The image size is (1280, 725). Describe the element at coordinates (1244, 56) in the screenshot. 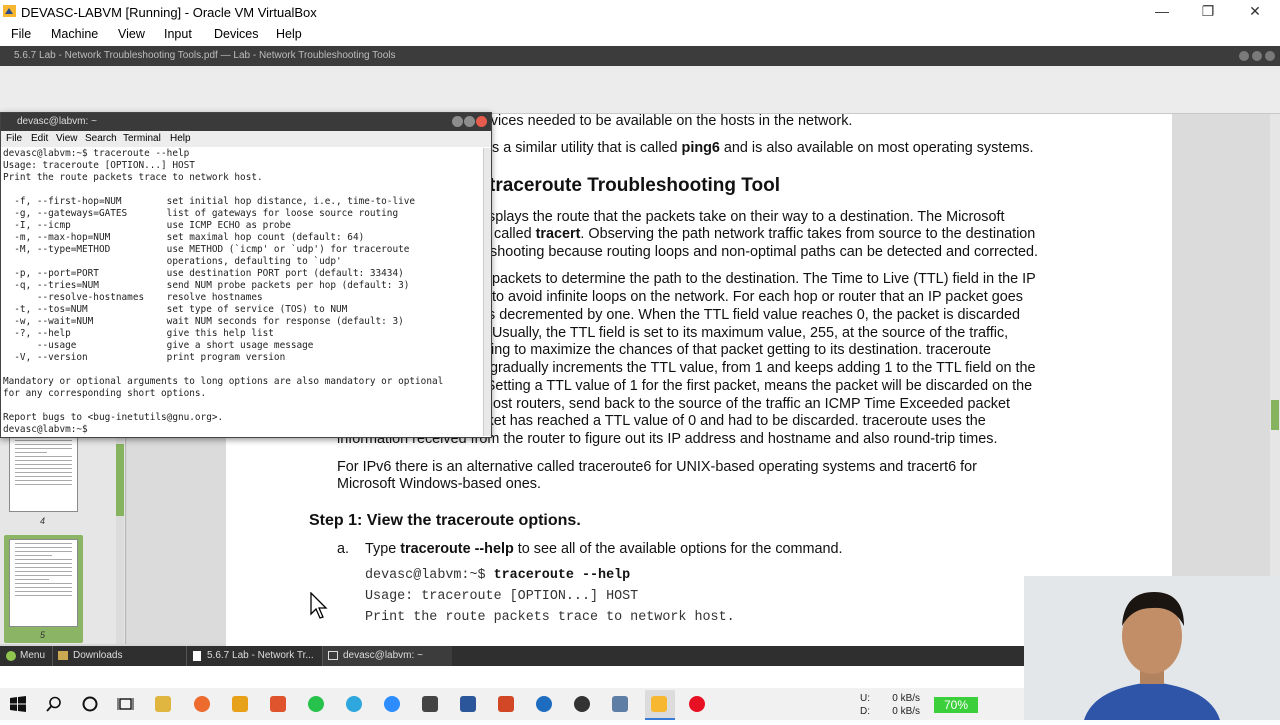

I see `pdf-minimize-button` at that location.